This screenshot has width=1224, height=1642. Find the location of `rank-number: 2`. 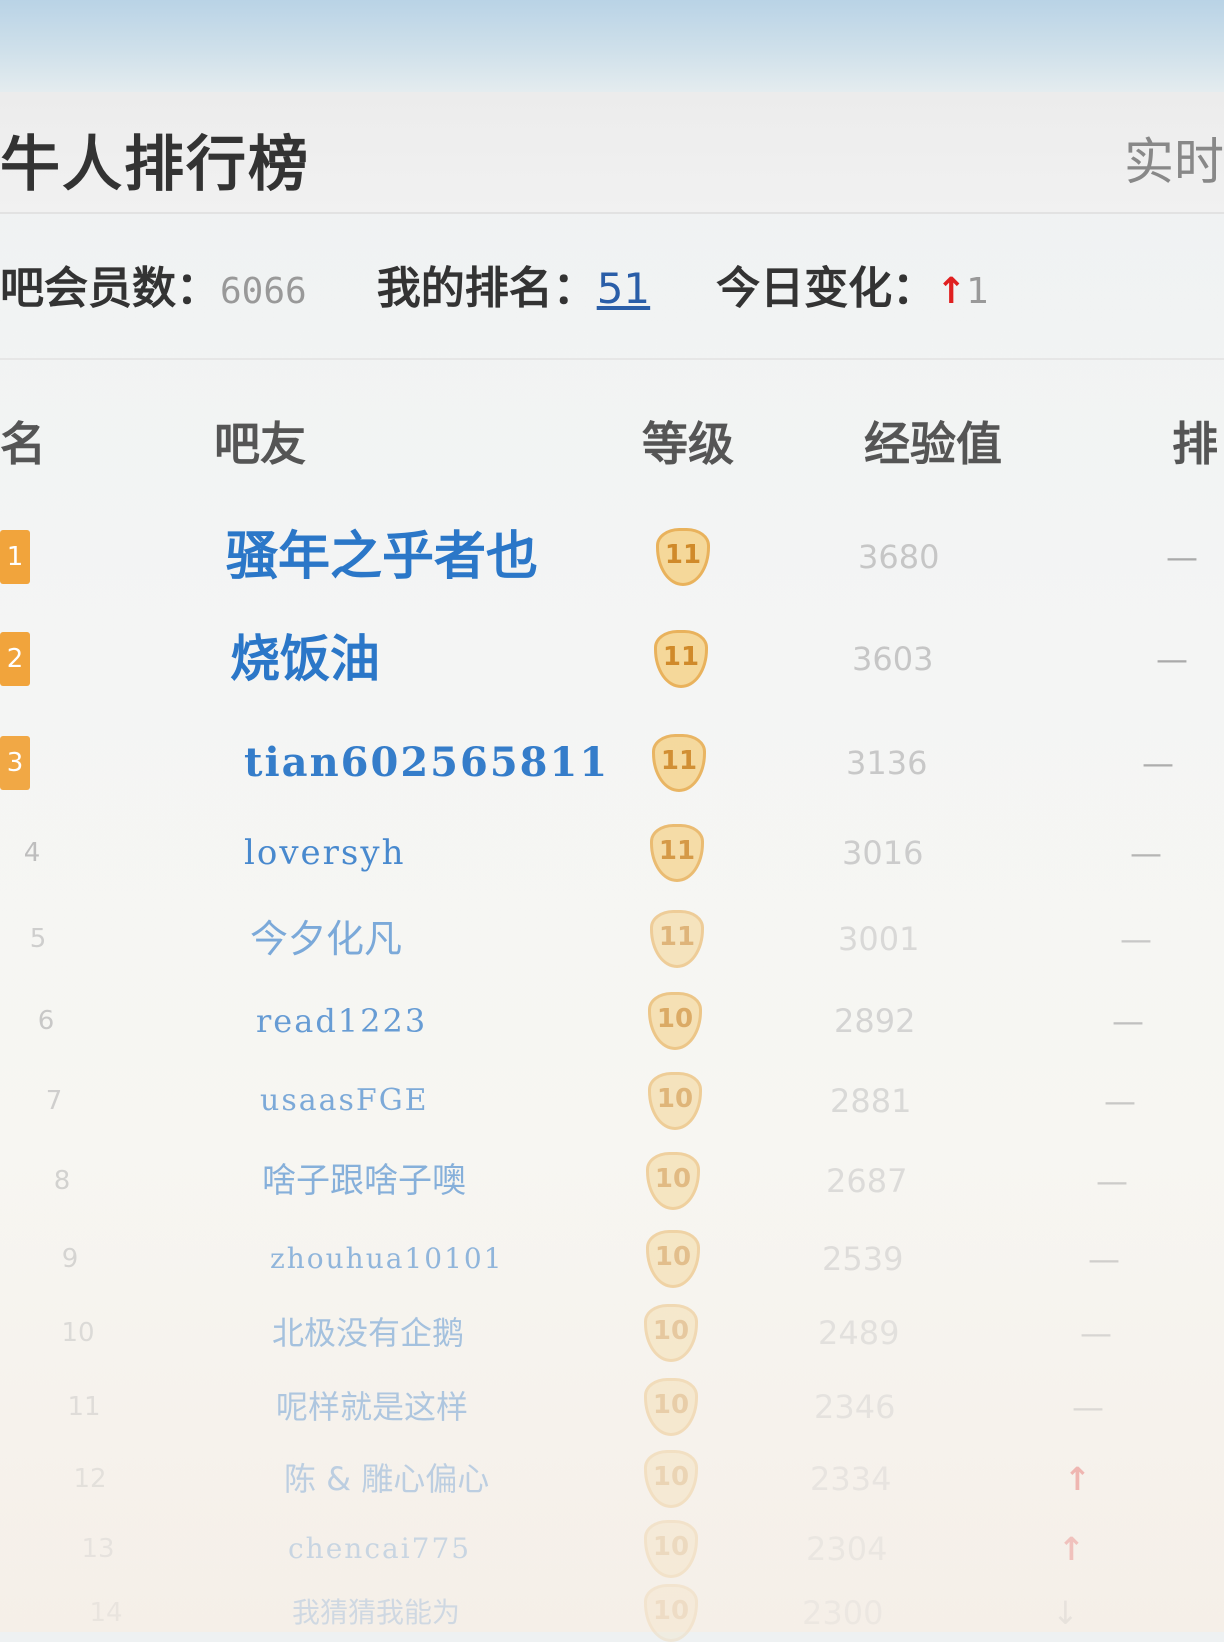

rank-number: 2 is located at coordinates (15, 659).